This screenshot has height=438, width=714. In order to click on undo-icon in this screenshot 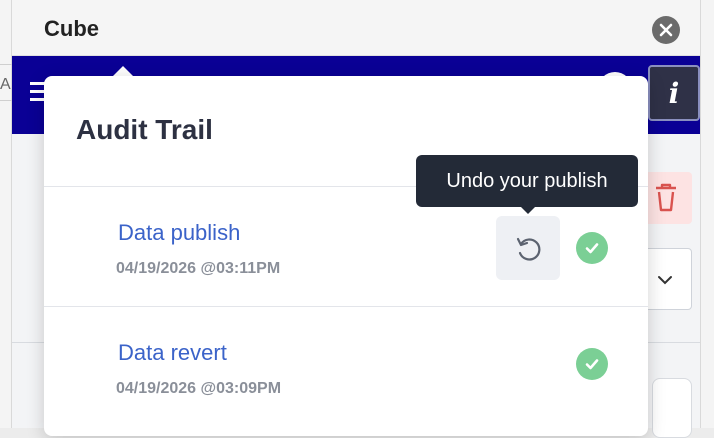, I will do `click(528, 249)`.